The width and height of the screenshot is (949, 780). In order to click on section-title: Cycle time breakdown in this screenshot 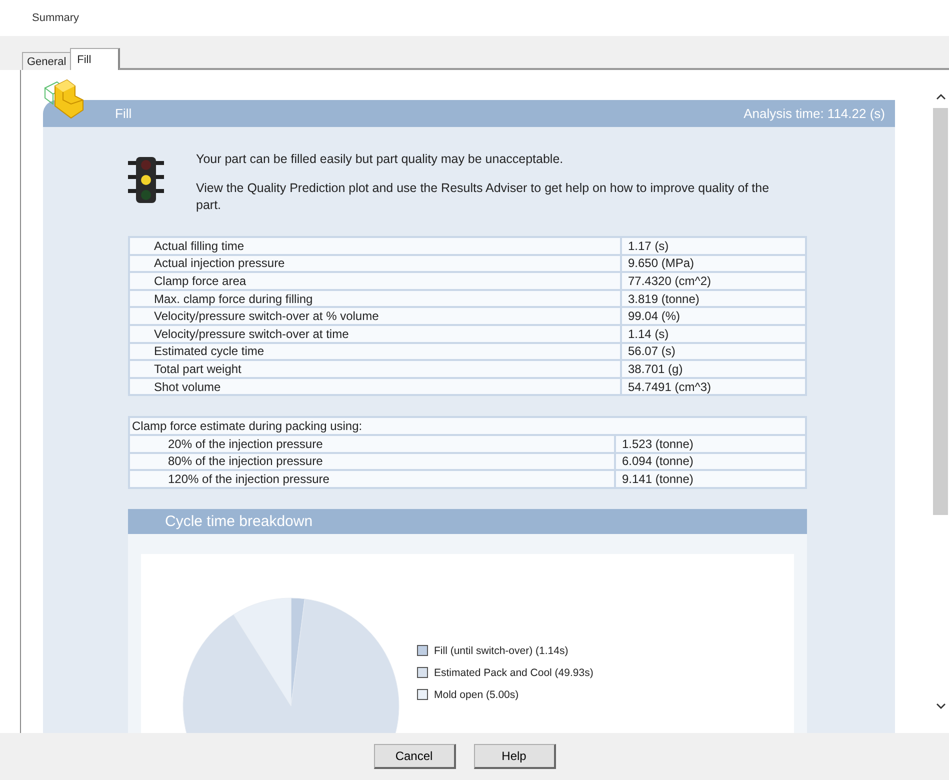, I will do `click(239, 521)`.